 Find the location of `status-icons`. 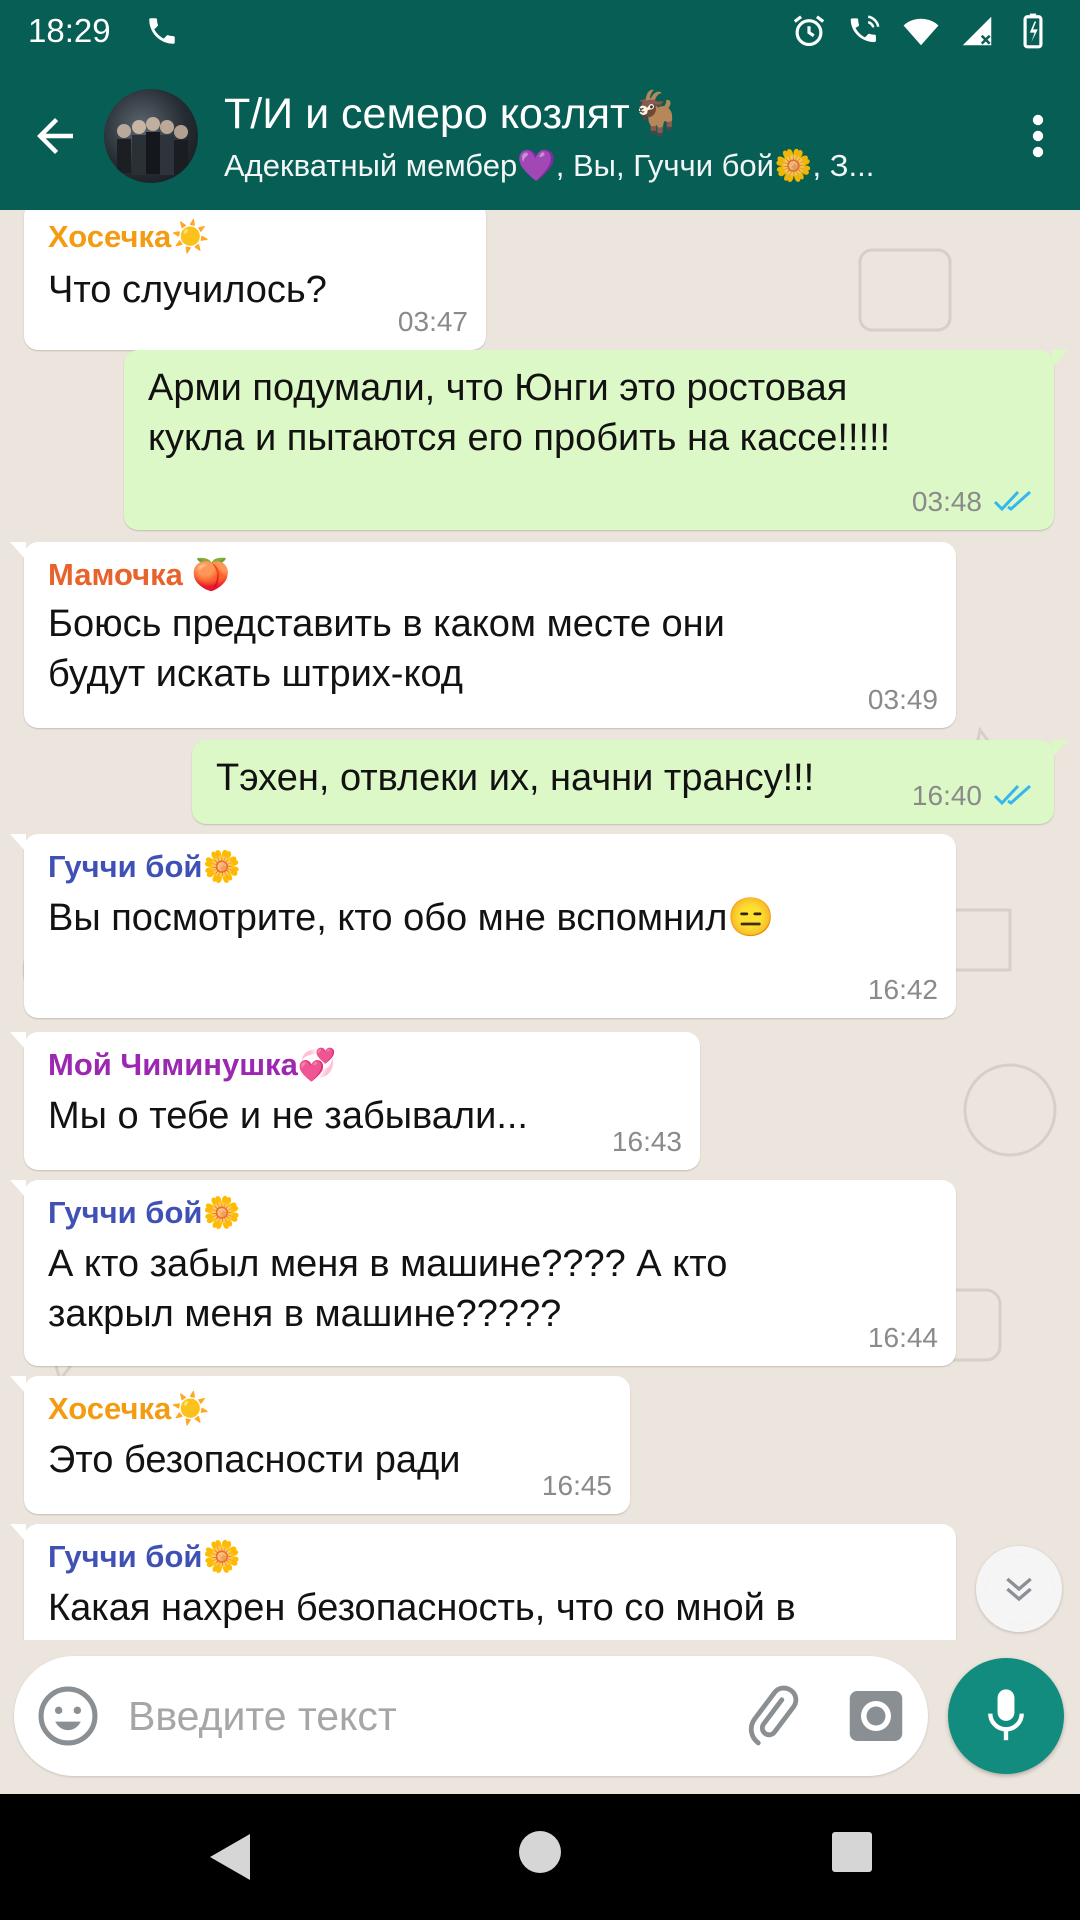

status-icons is located at coordinates (921, 31).